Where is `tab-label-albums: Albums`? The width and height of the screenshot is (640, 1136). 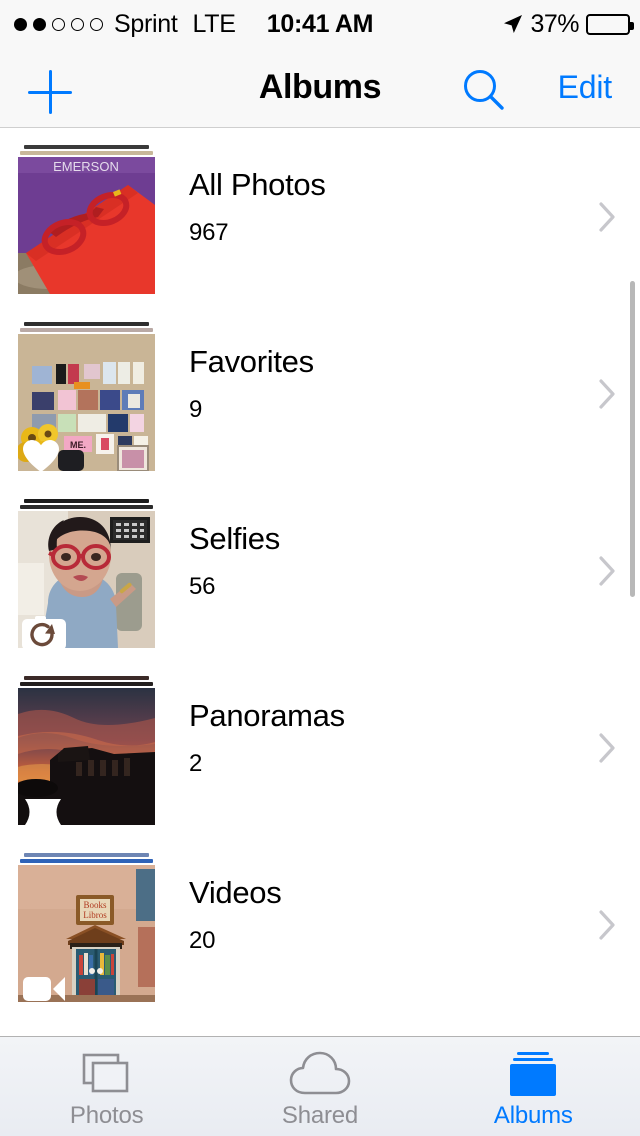 tab-label-albums: Albums is located at coordinates (533, 1115).